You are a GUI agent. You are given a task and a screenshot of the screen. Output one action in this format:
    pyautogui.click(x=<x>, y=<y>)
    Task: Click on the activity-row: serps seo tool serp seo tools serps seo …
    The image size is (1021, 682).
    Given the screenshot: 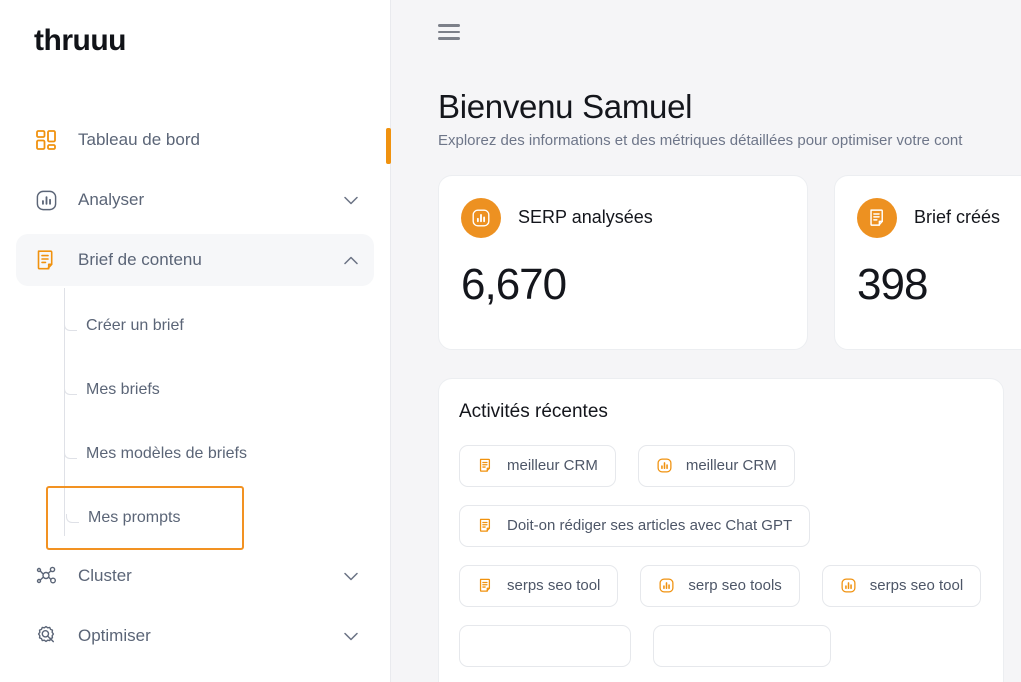 What is the action you would take?
    pyautogui.click(x=721, y=585)
    